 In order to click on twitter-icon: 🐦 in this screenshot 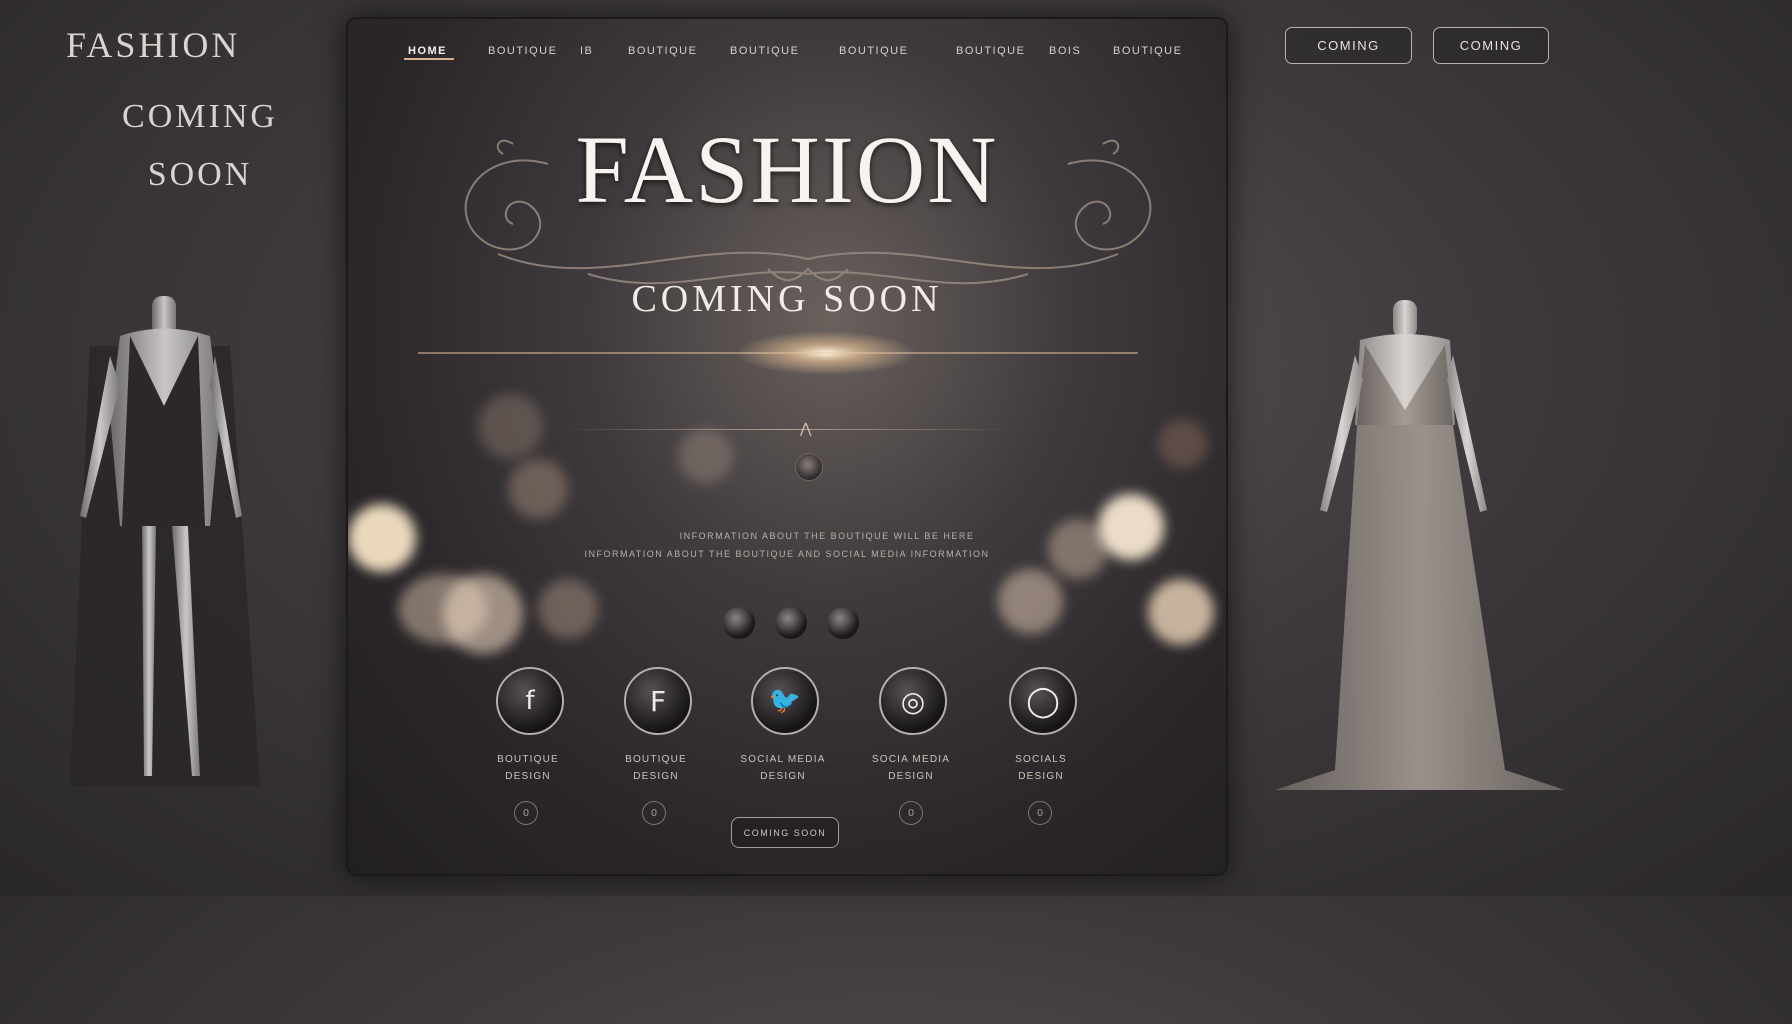, I will do `click(785, 701)`.